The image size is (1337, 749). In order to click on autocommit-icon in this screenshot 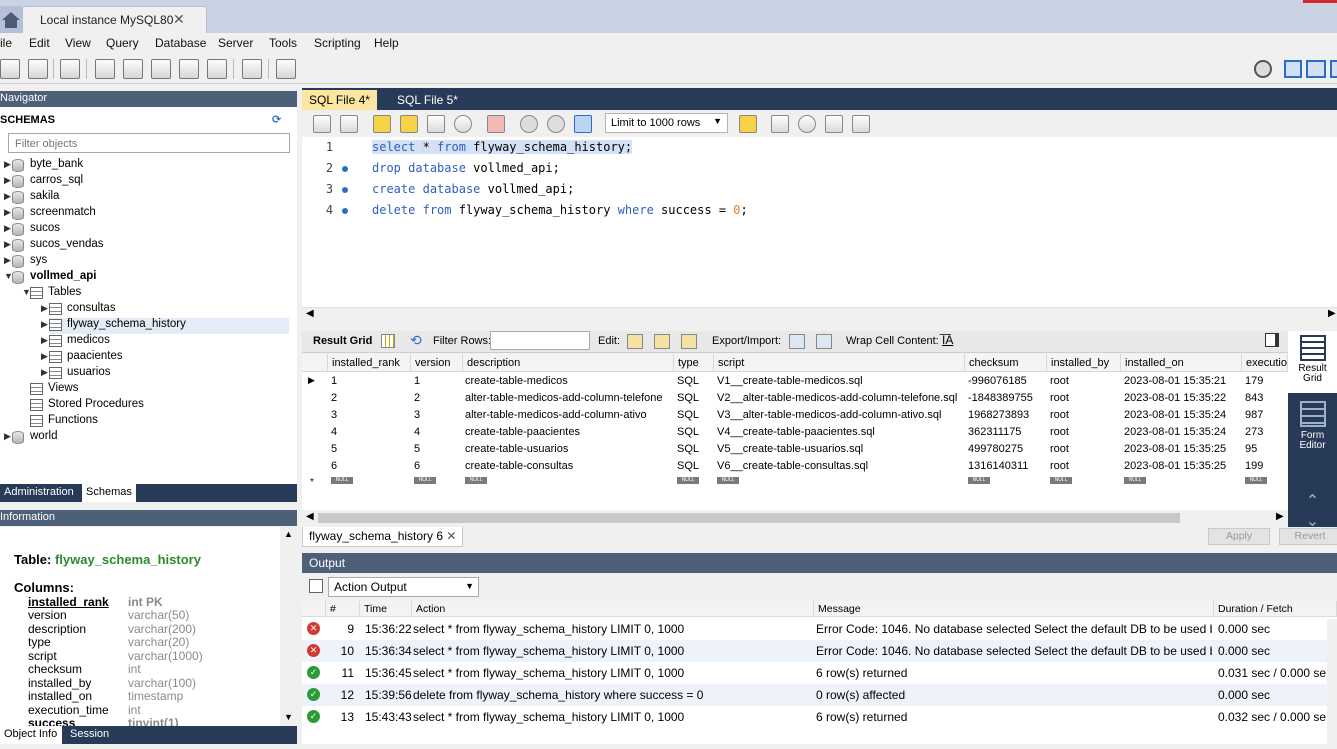, I will do `click(583, 124)`.